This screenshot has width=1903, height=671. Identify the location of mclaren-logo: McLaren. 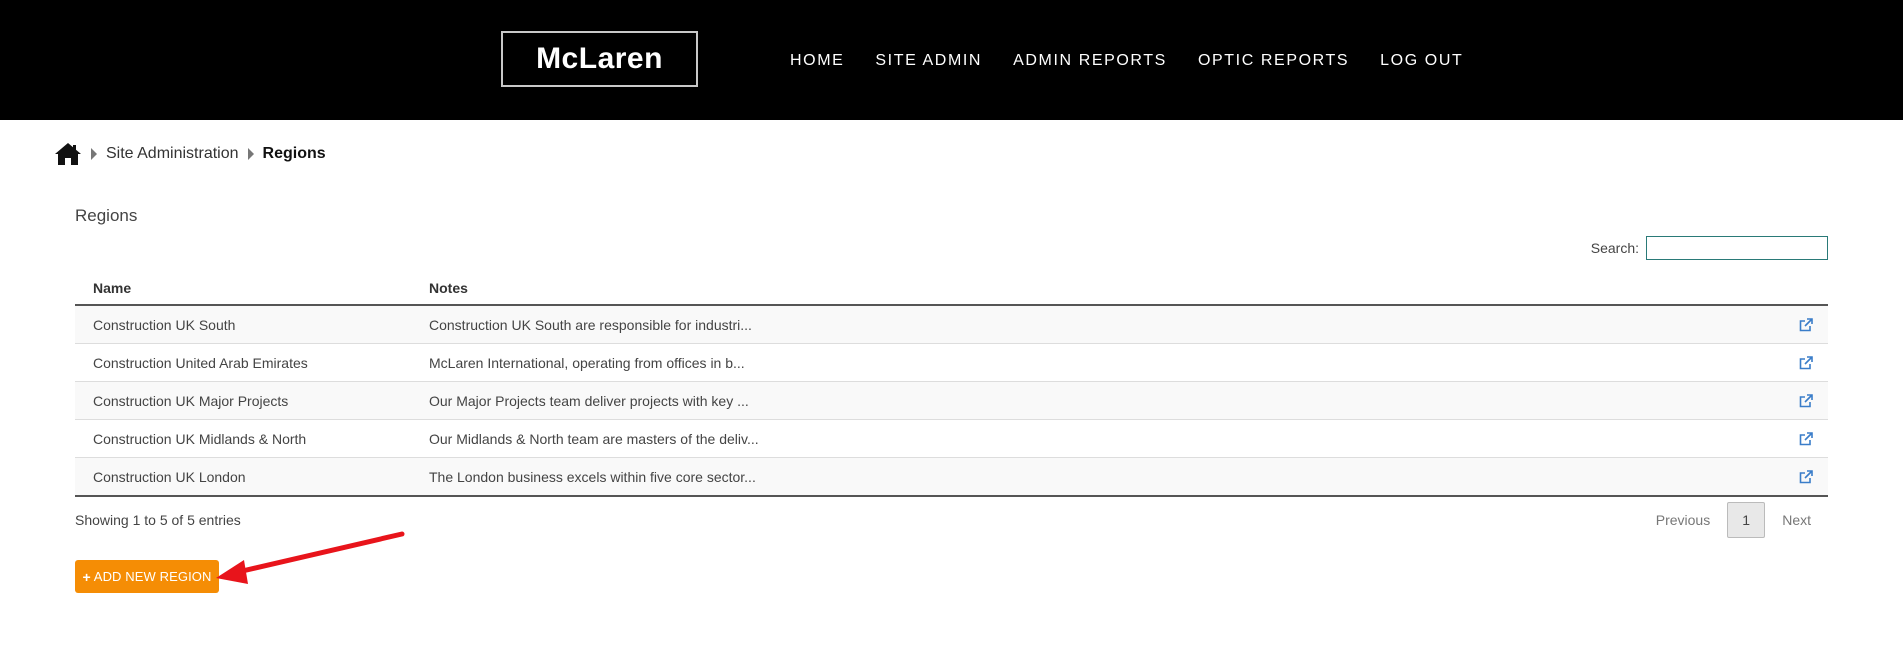
(599, 59).